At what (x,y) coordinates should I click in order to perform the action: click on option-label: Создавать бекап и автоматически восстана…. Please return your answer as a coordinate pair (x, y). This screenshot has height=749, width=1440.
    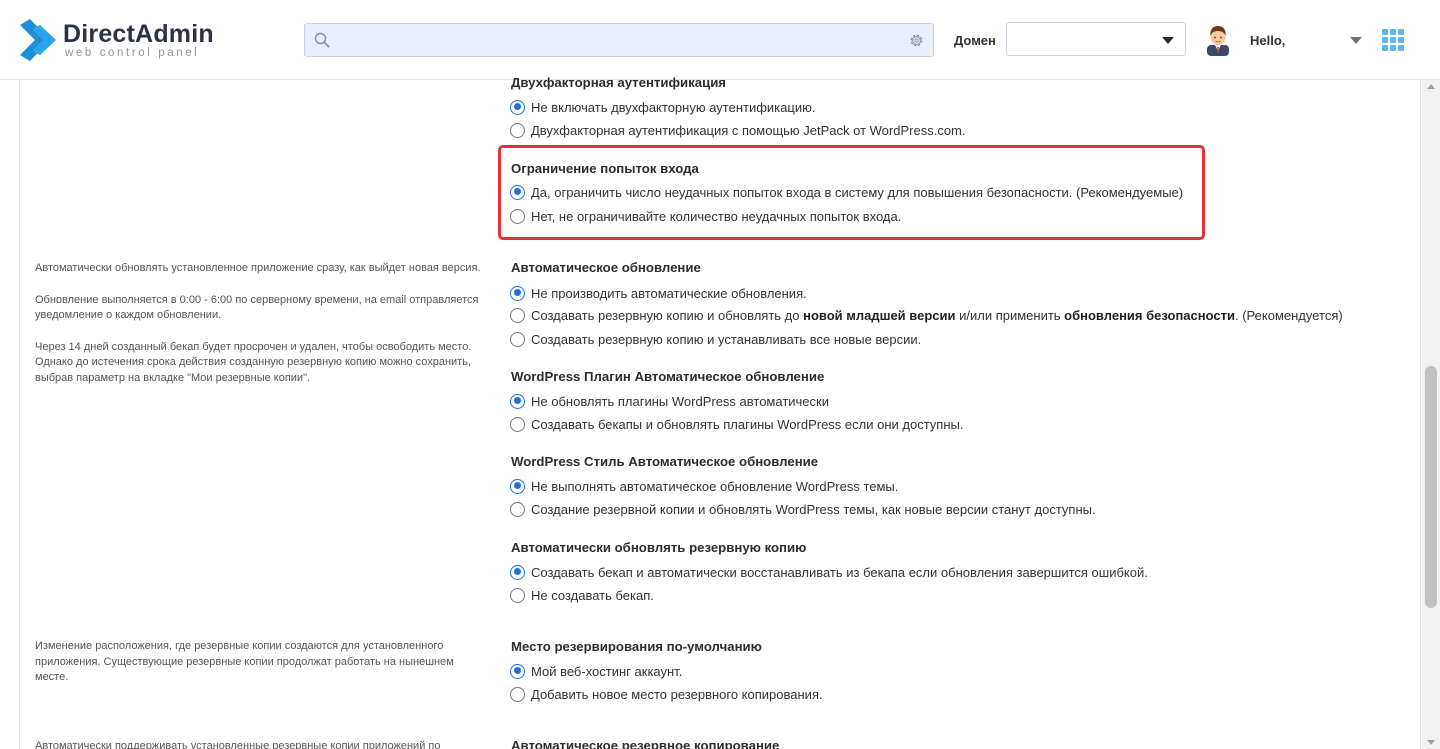
    Looking at the image, I should click on (839, 572).